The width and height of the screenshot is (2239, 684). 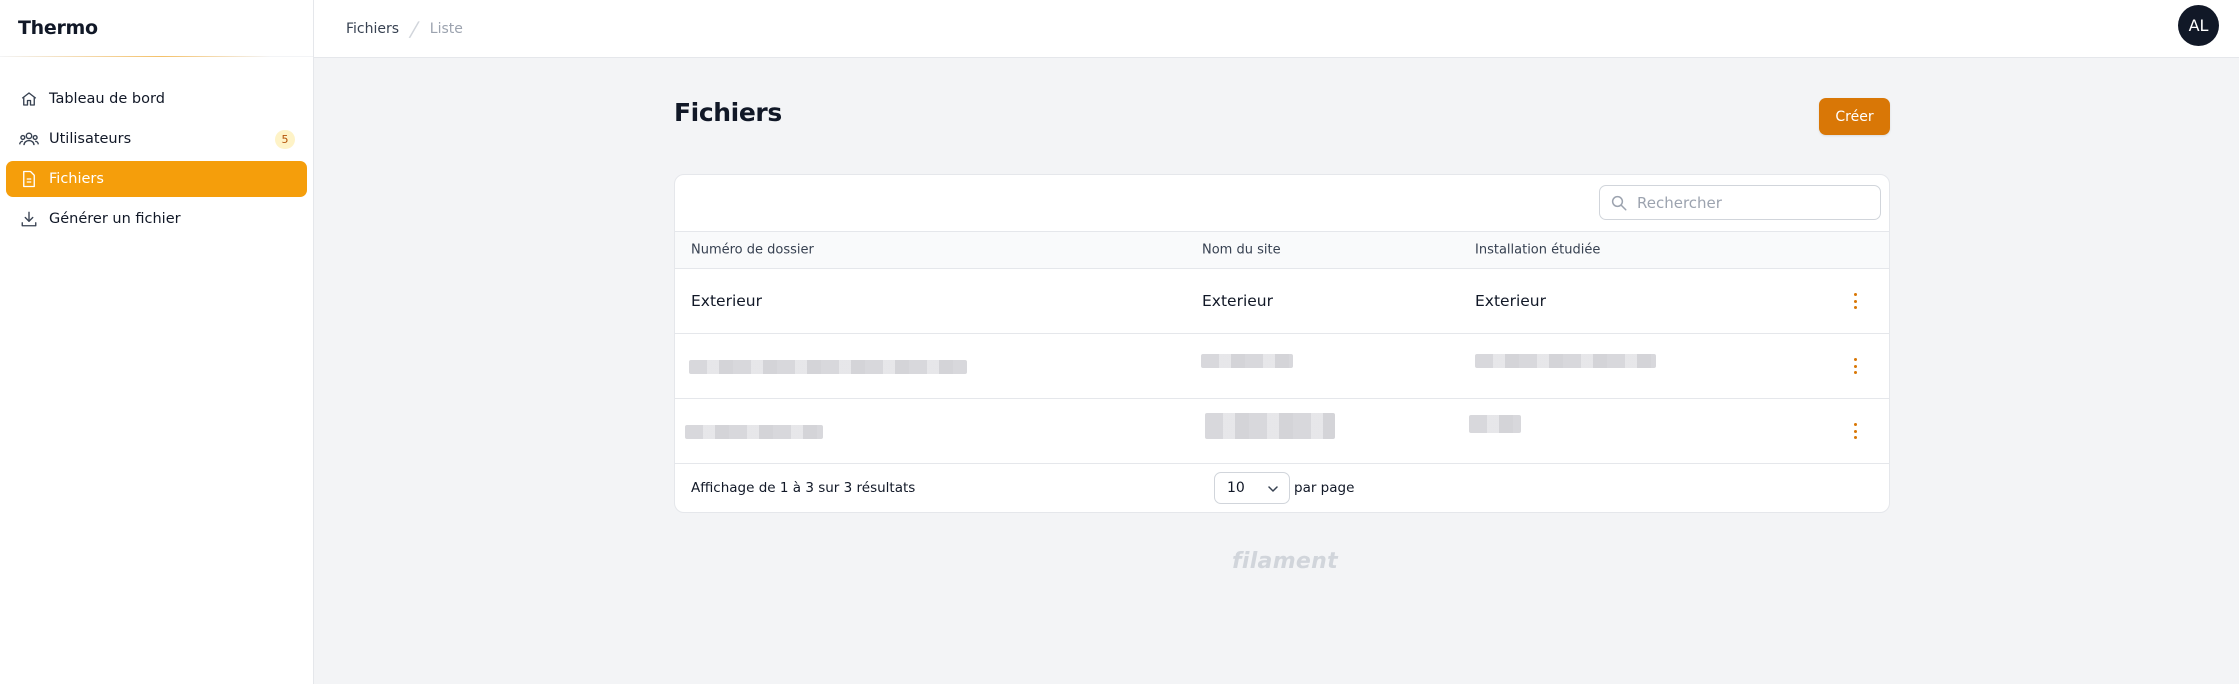 I want to click on cell-numero: Exterieur, so click(x=726, y=301).